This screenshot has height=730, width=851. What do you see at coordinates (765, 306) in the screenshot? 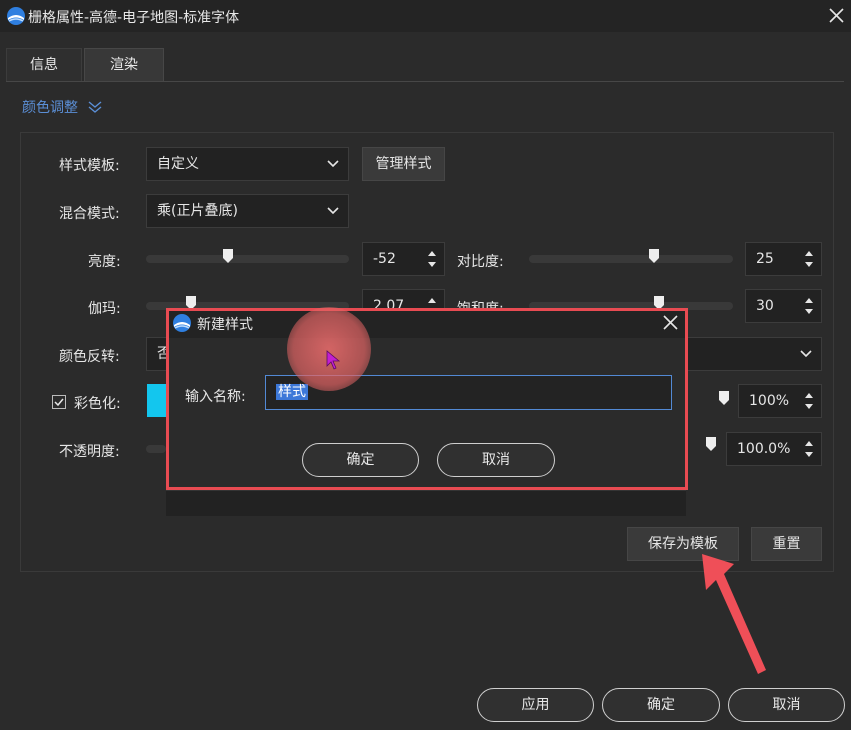
I see `saturation-value: 30` at bounding box center [765, 306].